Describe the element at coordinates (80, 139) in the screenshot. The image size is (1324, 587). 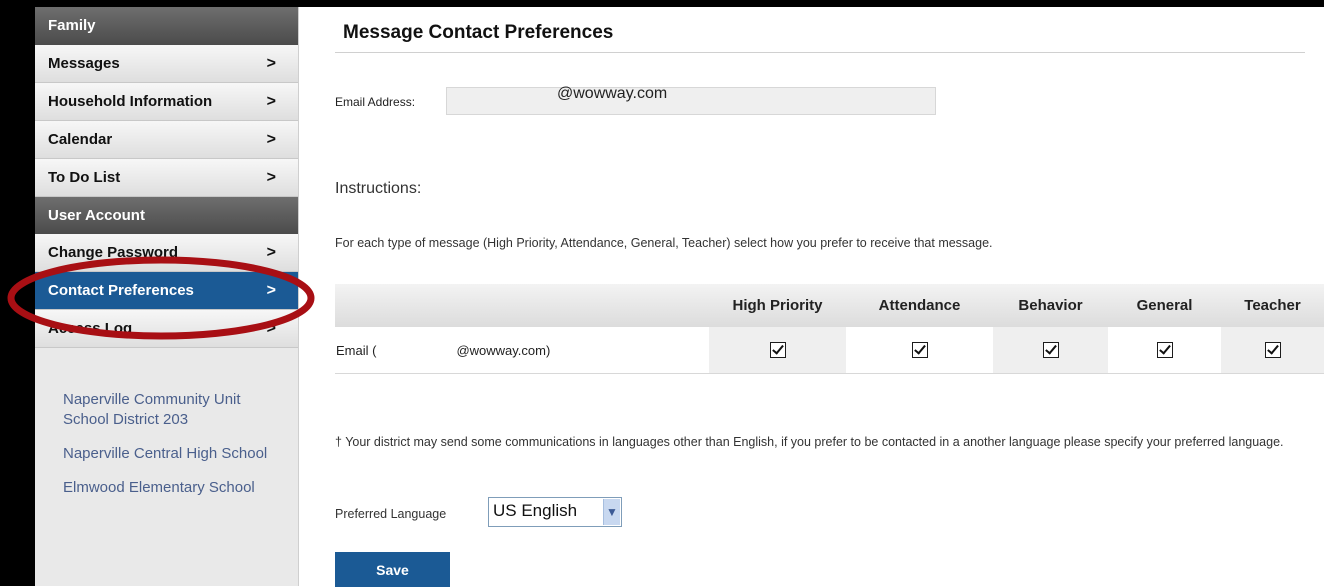
I see `sidebar-item-label: Calendar` at that location.